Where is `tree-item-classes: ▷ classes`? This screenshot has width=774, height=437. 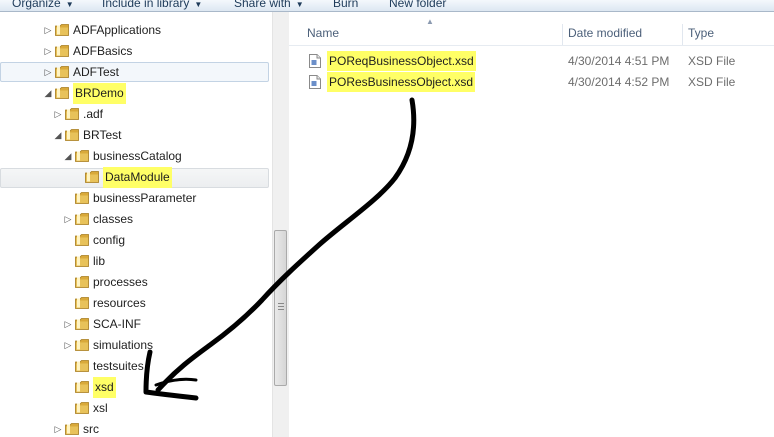 tree-item-classes: ▷ classes is located at coordinates (134, 219).